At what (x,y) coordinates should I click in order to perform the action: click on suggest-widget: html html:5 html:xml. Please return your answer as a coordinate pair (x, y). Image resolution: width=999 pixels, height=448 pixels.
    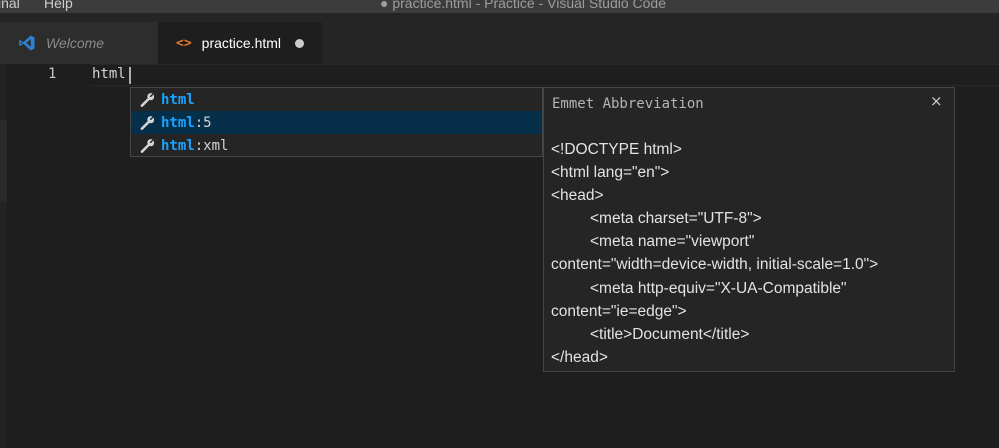
    Looking at the image, I should click on (336, 122).